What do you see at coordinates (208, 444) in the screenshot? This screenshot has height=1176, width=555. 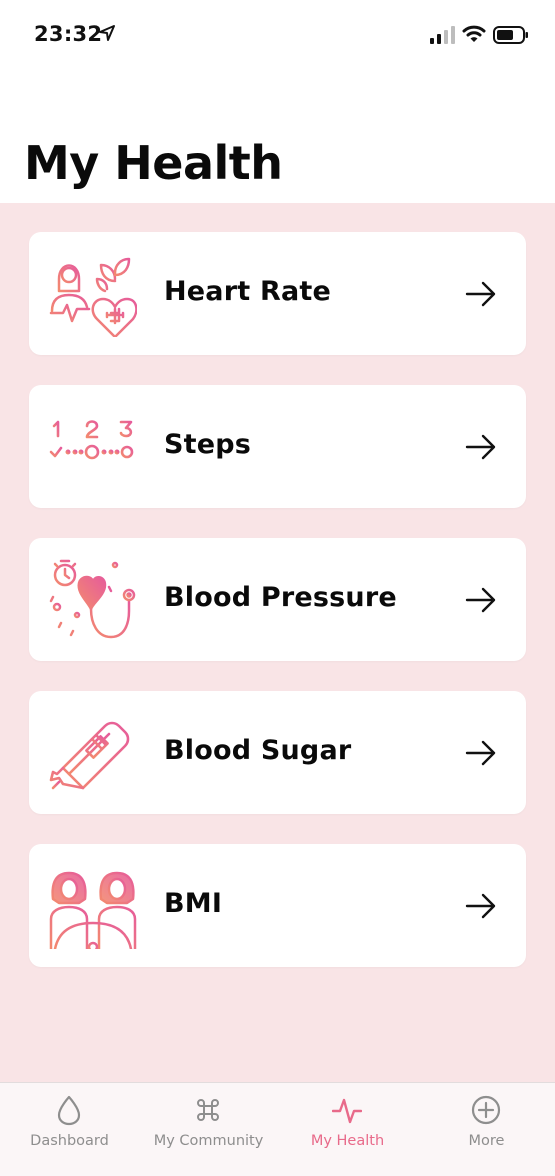 I see `steps-label: Steps` at bounding box center [208, 444].